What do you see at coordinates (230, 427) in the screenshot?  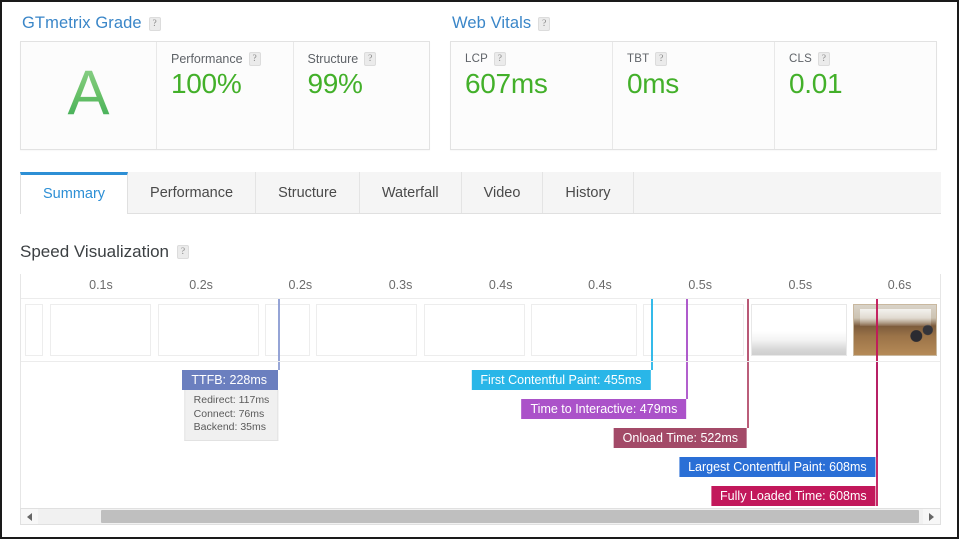 I see `ttfb-breakdown-row: Backend: 35ms` at bounding box center [230, 427].